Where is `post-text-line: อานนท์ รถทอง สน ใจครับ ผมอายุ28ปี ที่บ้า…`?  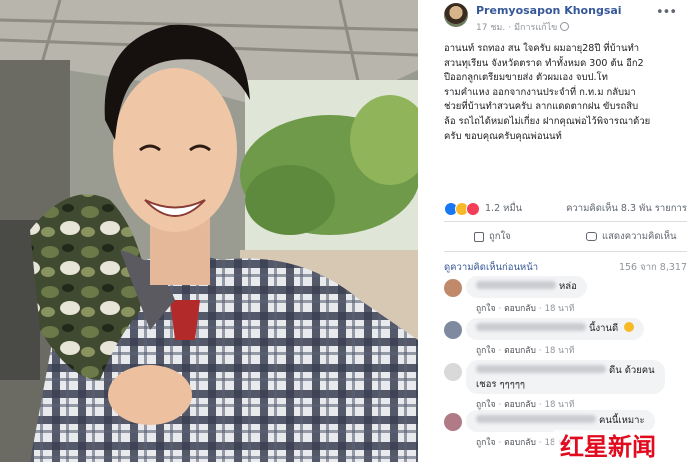 post-text-line: อานนท์ รถทอง สน ใจครับ ผมอายุ28ปี ที่บ้า… is located at coordinates (542, 48).